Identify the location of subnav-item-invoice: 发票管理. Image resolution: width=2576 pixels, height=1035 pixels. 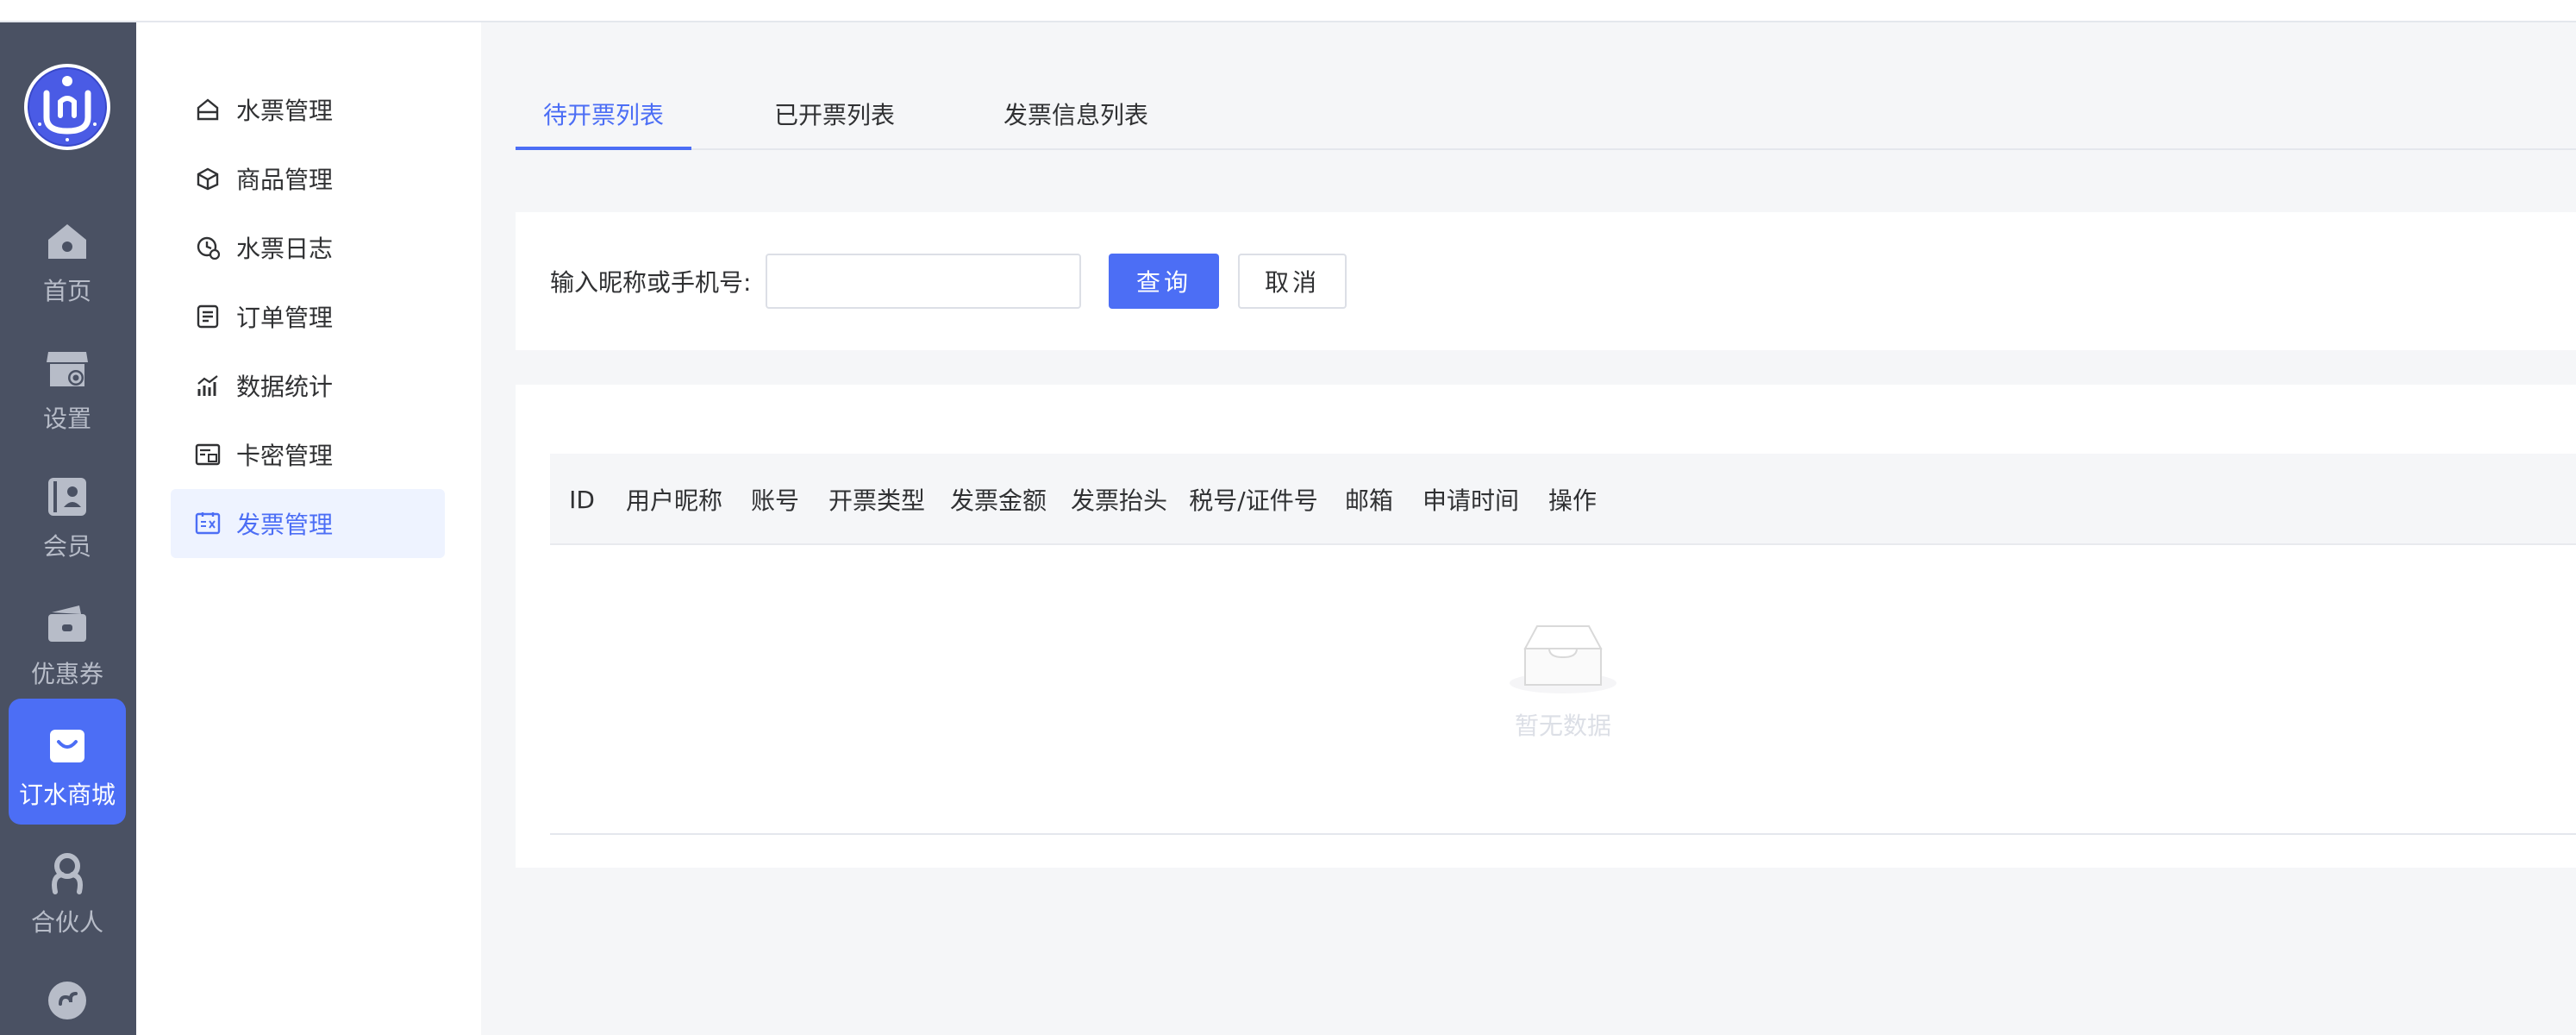
(308, 524).